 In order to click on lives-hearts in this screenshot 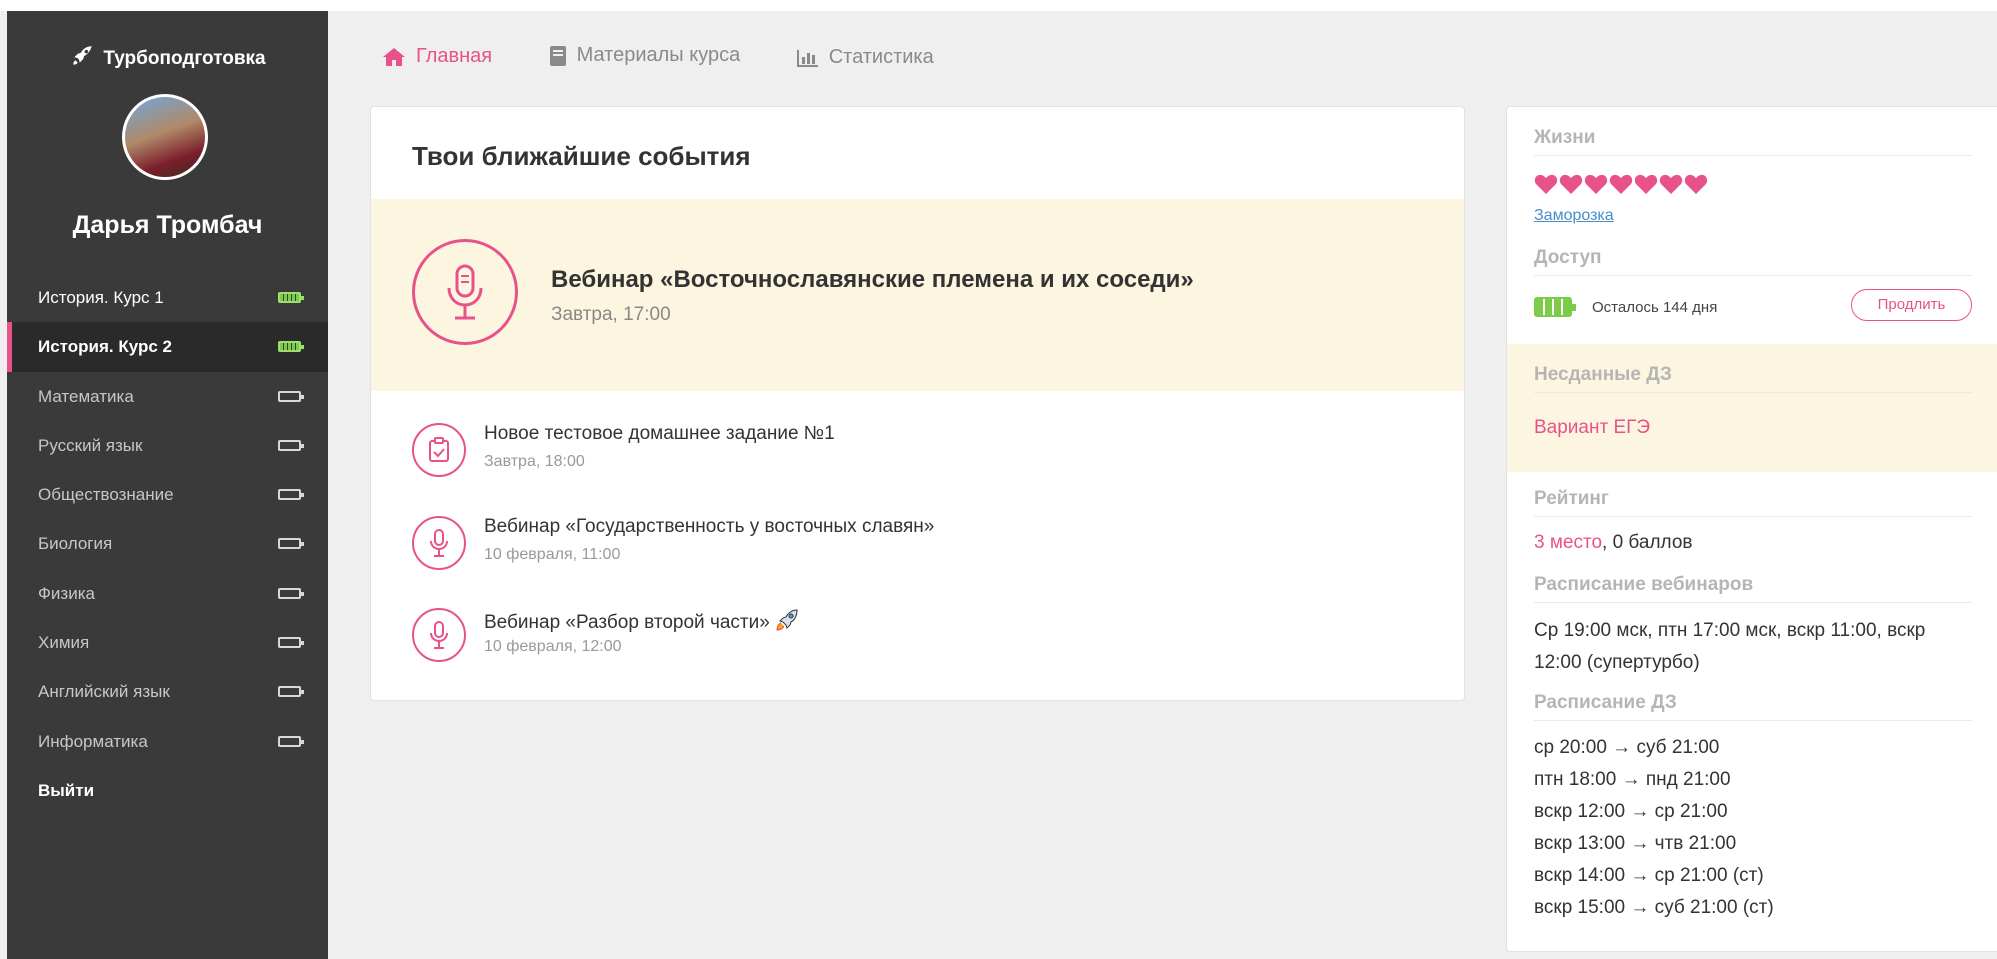, I will do `click(1621, 184)`.